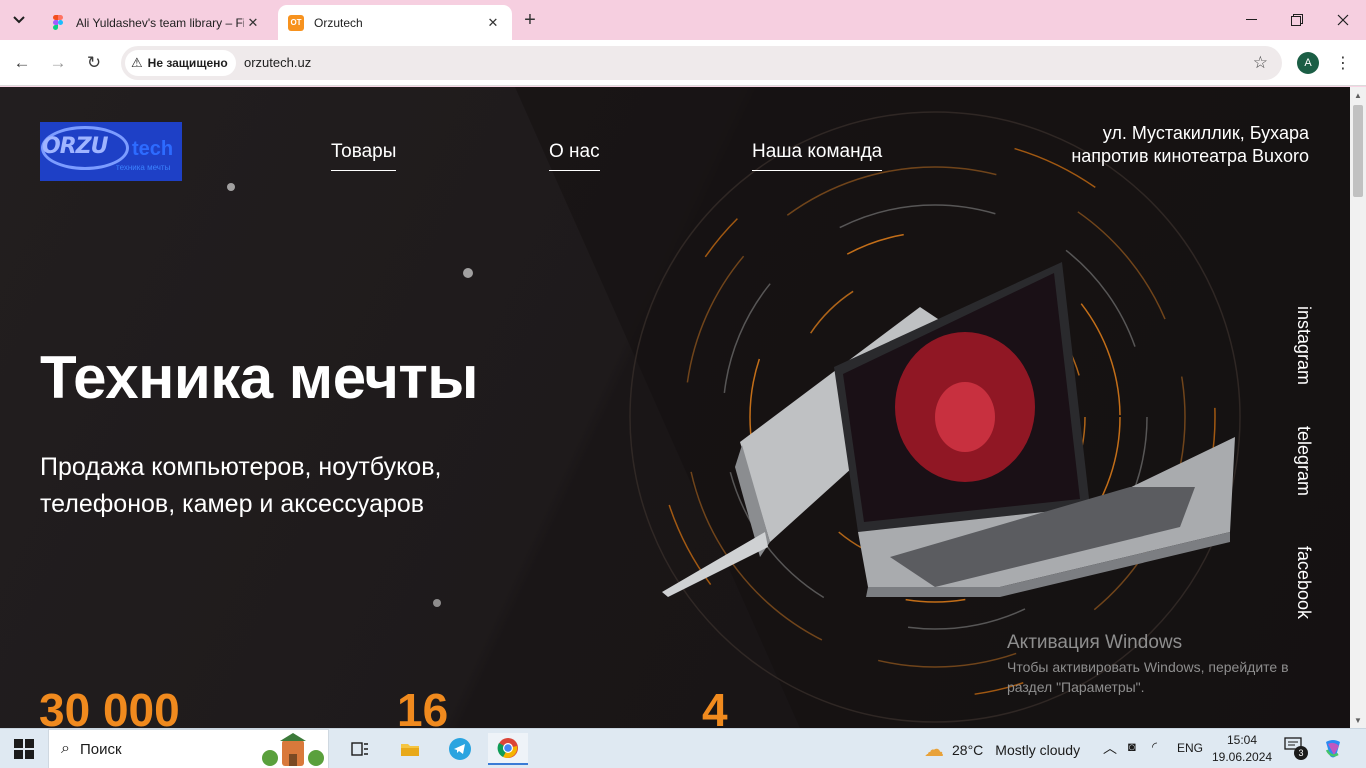 The width and height of the screenshot is (1366, 768). I want to click on telegram-link: telegram, so click(1303, 461).